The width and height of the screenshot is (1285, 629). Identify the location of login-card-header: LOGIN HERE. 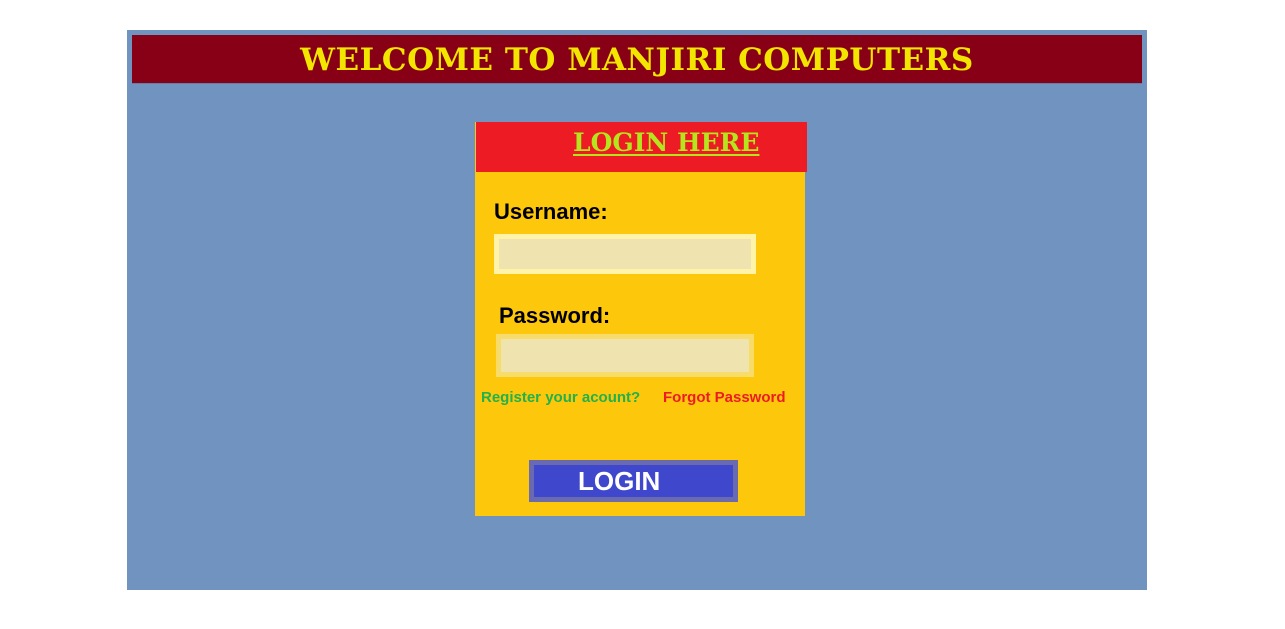
(641, 147).